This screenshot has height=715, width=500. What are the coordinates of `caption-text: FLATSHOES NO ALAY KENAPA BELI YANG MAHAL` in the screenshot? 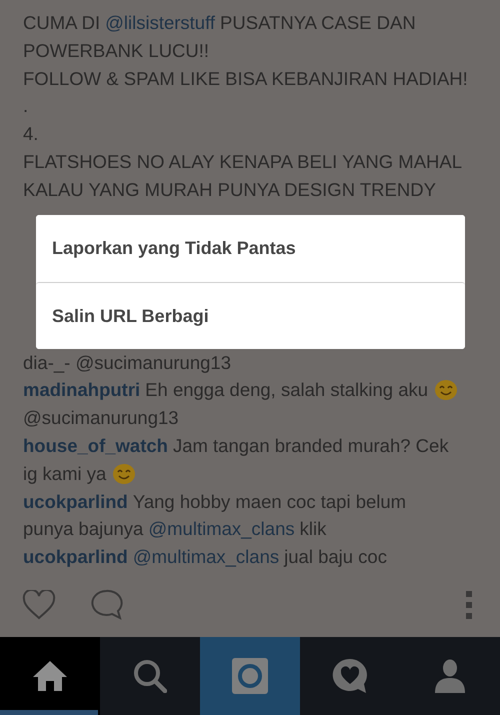 It's located at (242, 162).